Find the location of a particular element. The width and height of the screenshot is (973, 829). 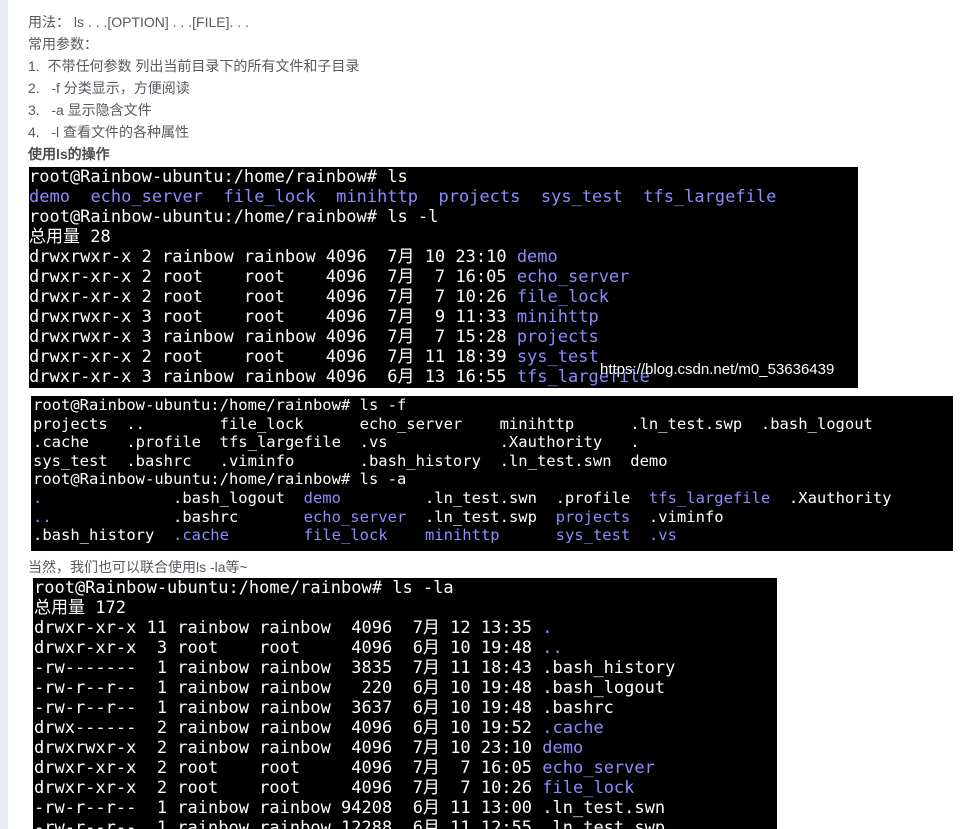

terminal-text: .ln_test.swn .profile is located at coordinates (494, 497).